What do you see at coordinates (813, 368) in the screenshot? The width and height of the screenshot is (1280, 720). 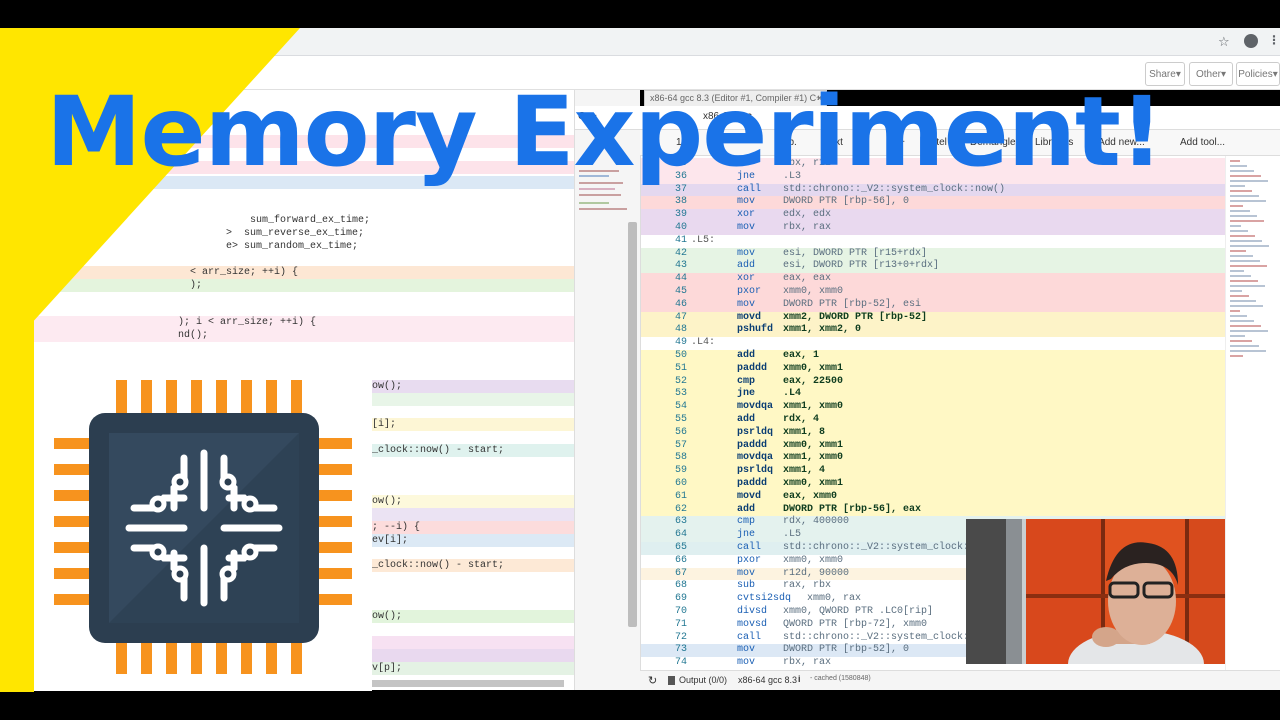 I see `asm-operands: xmm0, xmm1` at bounding box center [813, 368].